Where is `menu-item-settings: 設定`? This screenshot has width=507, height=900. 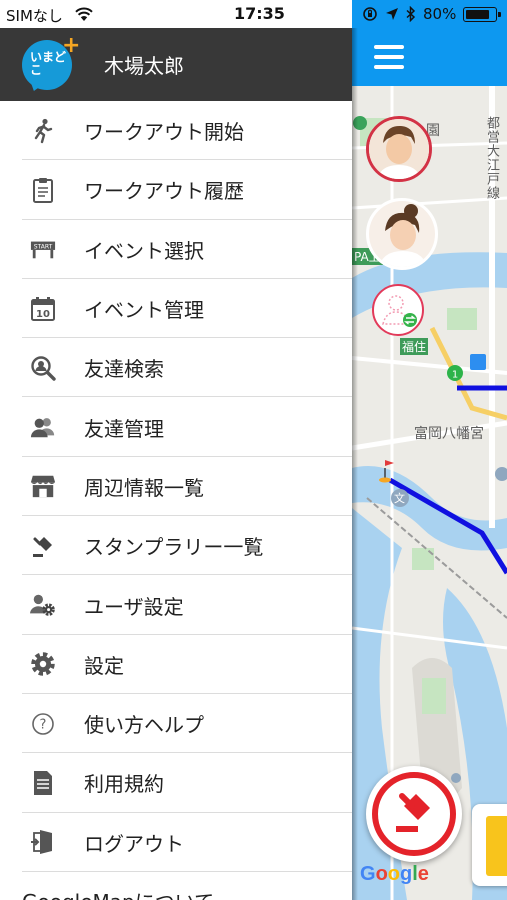
menu-item-settings: 設定 is located at coordinates (176, 665).